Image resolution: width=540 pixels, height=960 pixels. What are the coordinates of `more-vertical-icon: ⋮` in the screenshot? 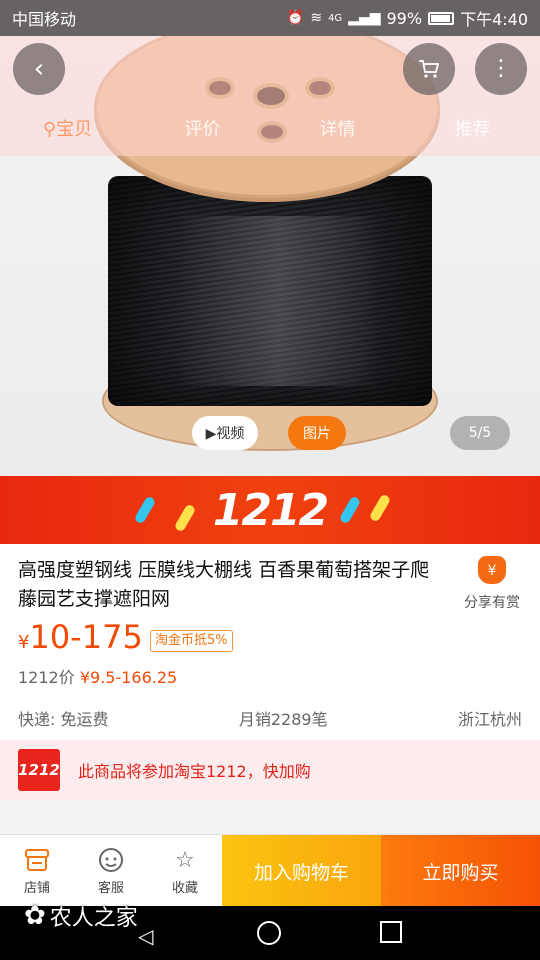 It's located at (501, 68).